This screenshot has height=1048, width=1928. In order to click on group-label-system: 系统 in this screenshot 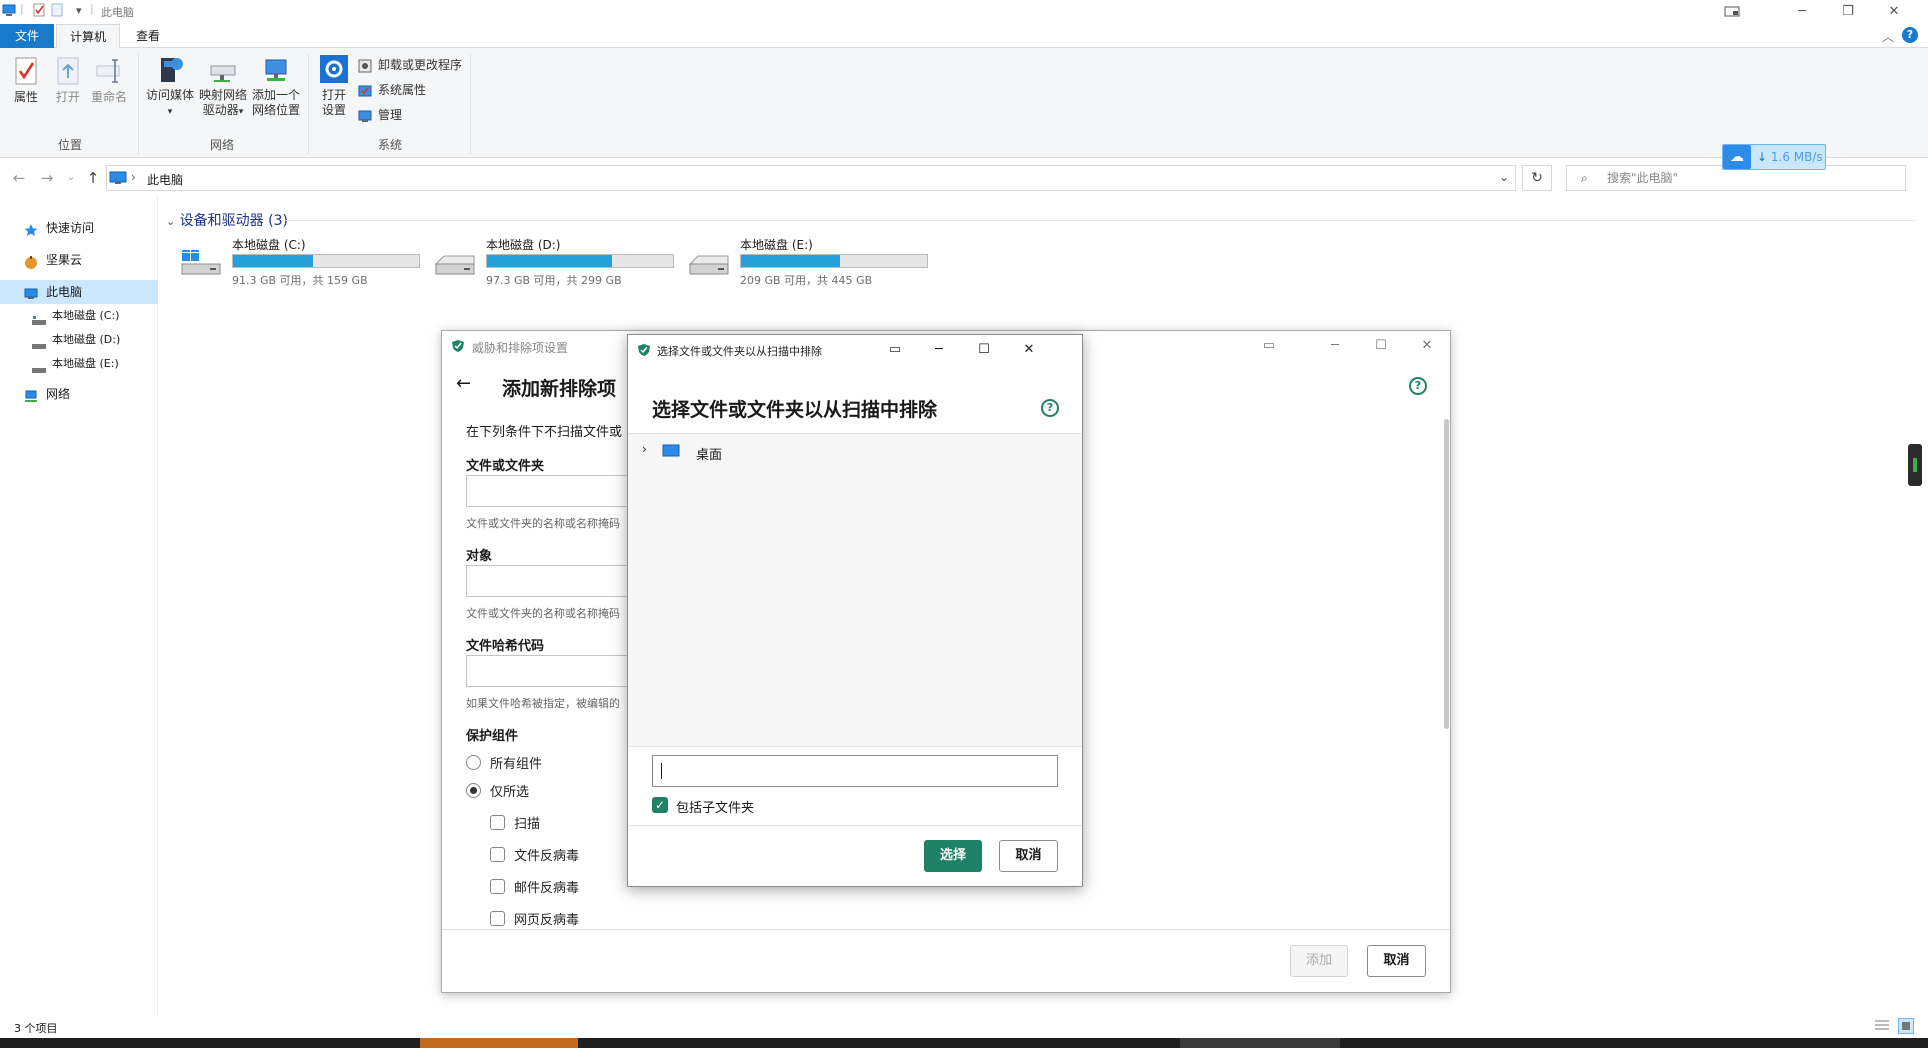, I will do `click(389, 145)`.